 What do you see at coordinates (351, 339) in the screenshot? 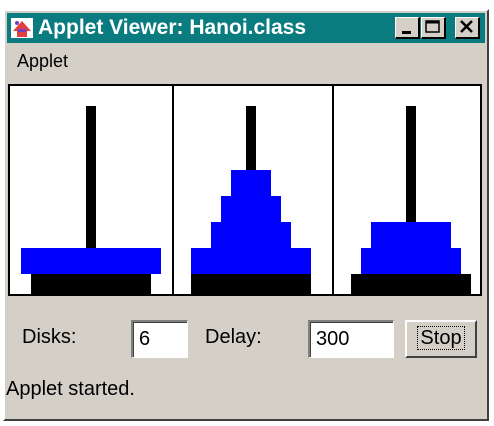
I see `delay-input: 300` at bounding box center [351, 339].